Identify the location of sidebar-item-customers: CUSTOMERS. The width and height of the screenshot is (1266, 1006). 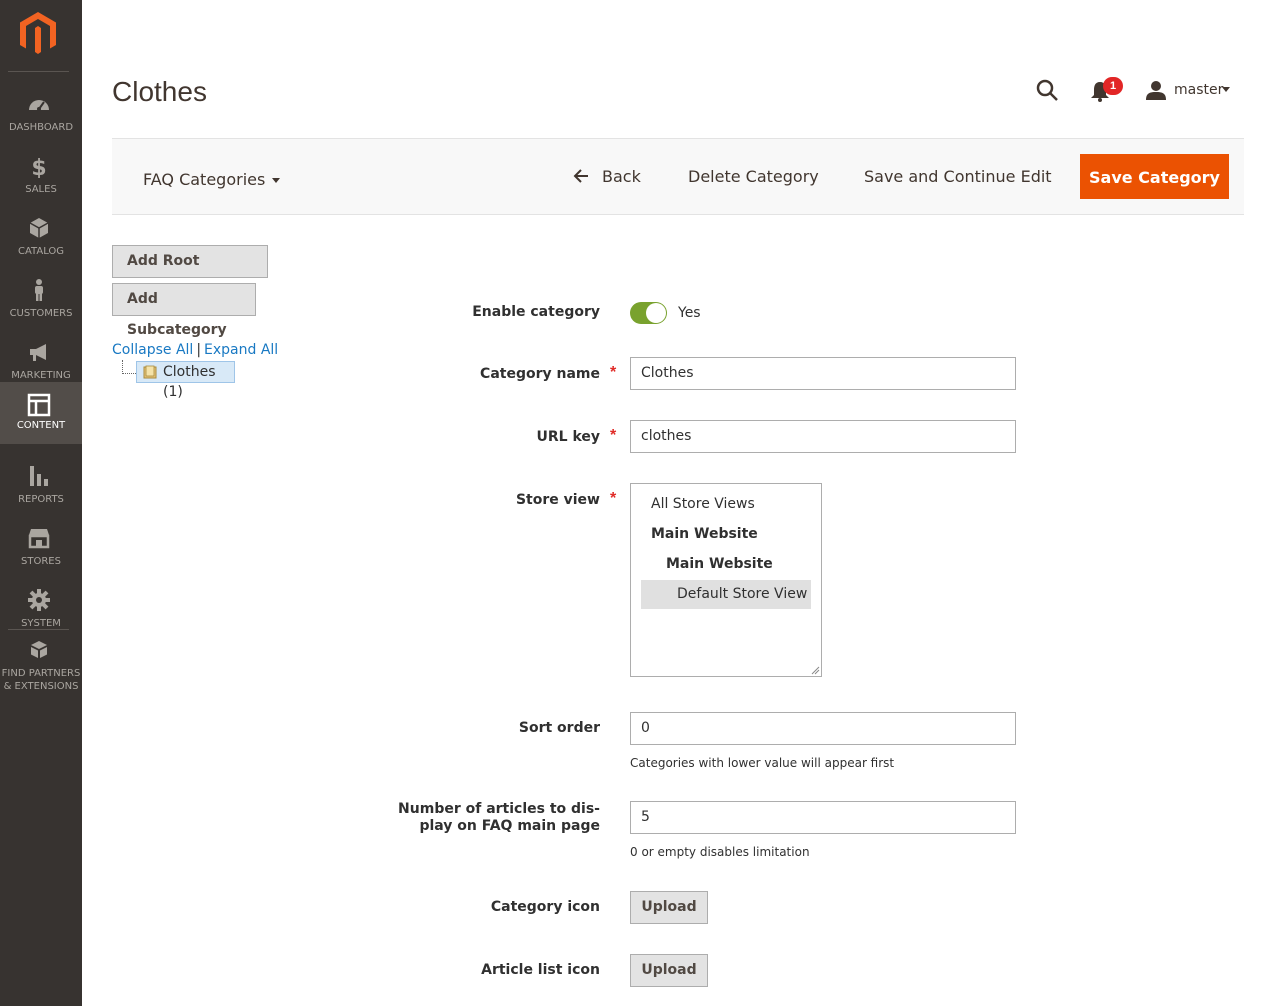
(41, 301).